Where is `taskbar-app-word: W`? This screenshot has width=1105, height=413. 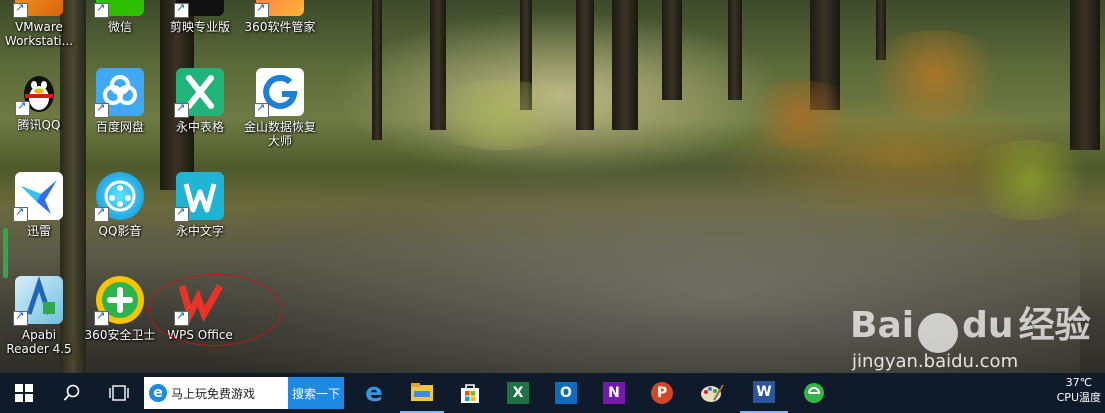
taskbar-app-word: W is located at coordinates (764, 393).